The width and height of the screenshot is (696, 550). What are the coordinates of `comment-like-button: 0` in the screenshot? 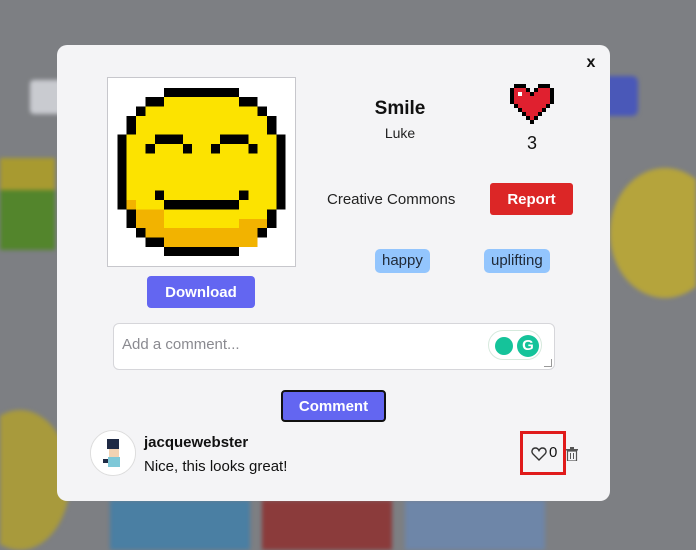 It's located at (543, 453).